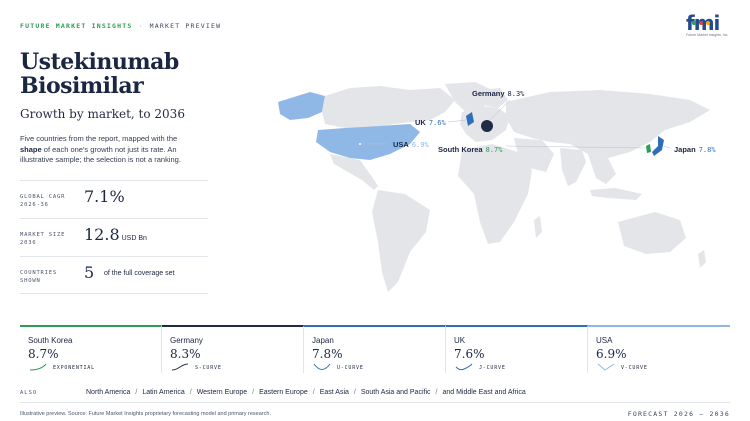  I want to click on brand-label: FUTURE MARKET INSIGHTS, so click(76, 26).